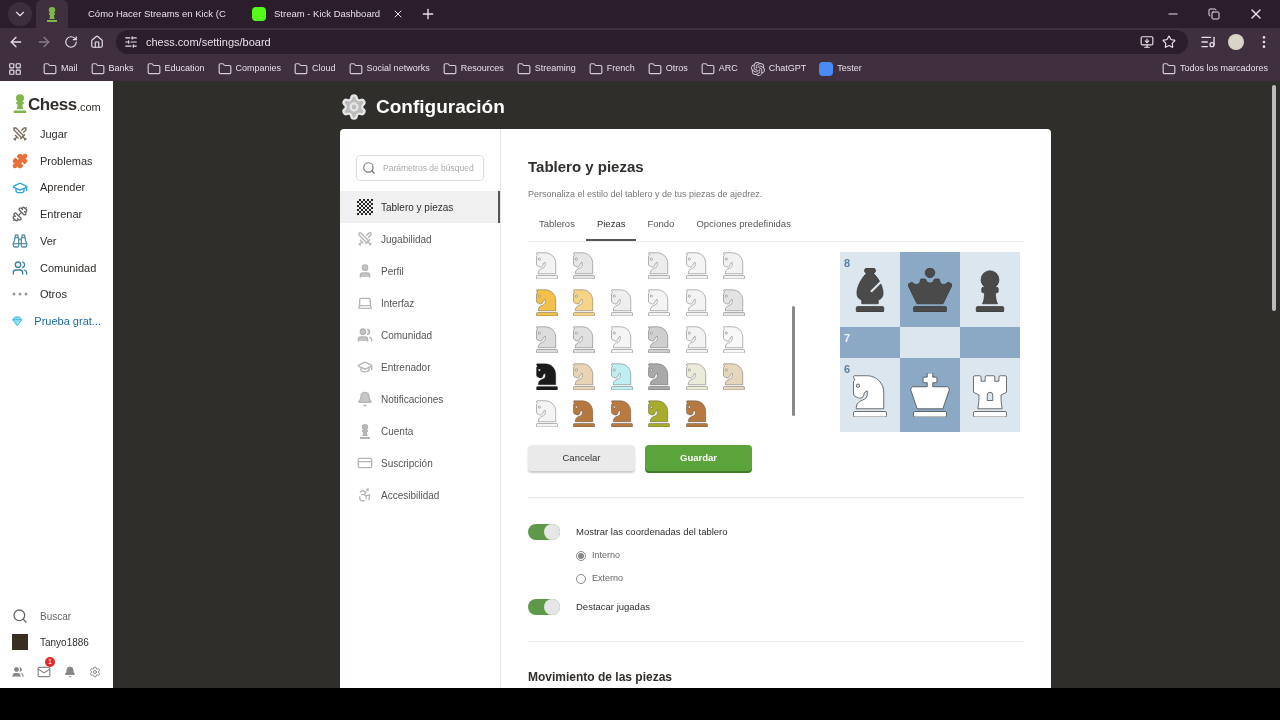  I want to click on sidebar-item: Entrenar, so click(56, 214).